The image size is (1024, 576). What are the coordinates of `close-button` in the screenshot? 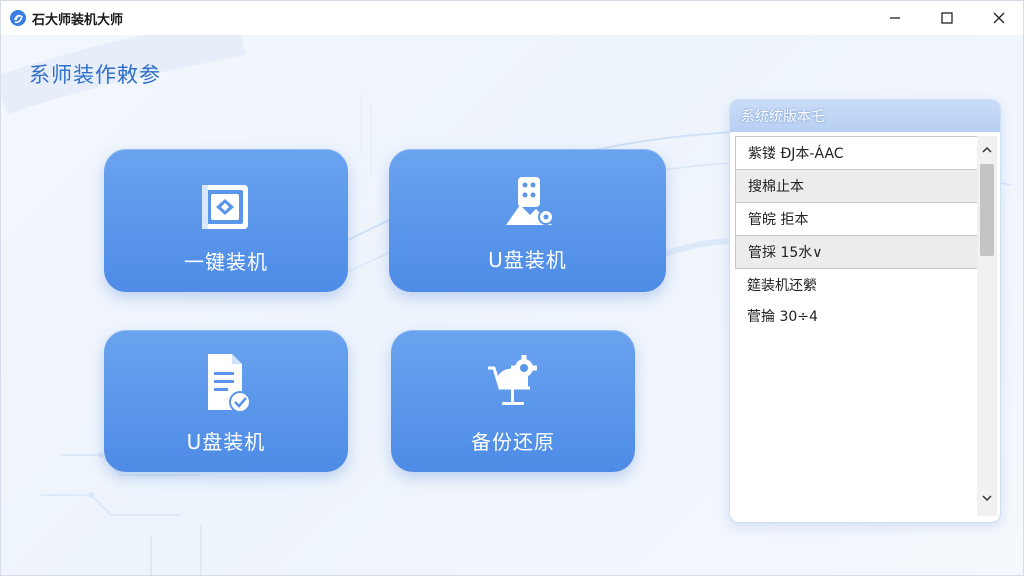 It's located at (998, 18).